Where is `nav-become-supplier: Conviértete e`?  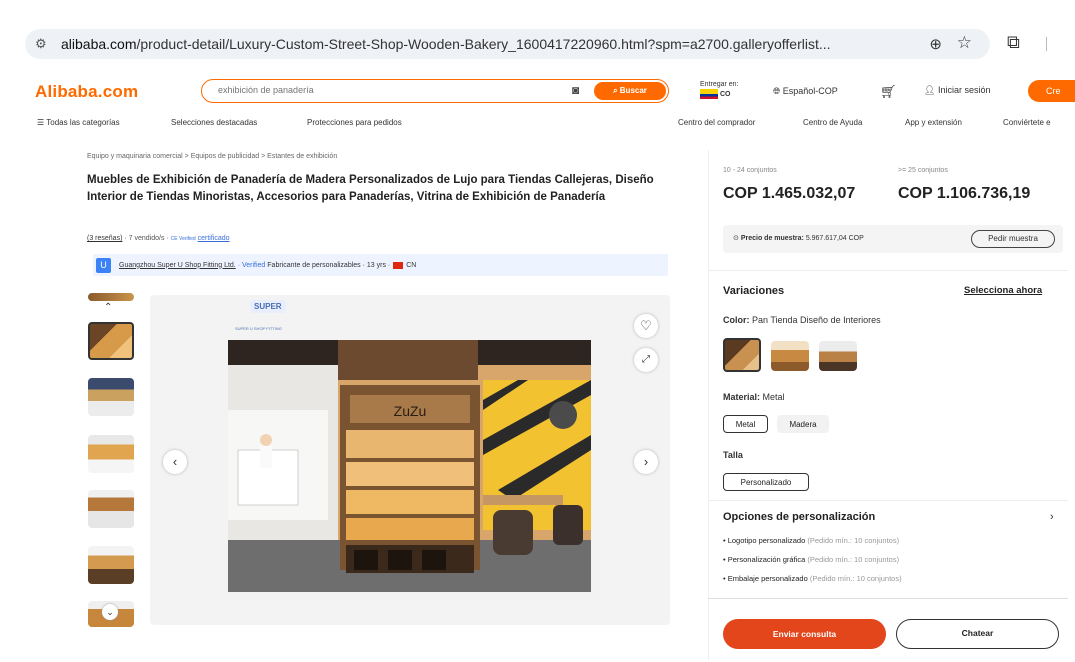 nav-become-supplier: Conviértete e is located at coordinates (1039, 122).